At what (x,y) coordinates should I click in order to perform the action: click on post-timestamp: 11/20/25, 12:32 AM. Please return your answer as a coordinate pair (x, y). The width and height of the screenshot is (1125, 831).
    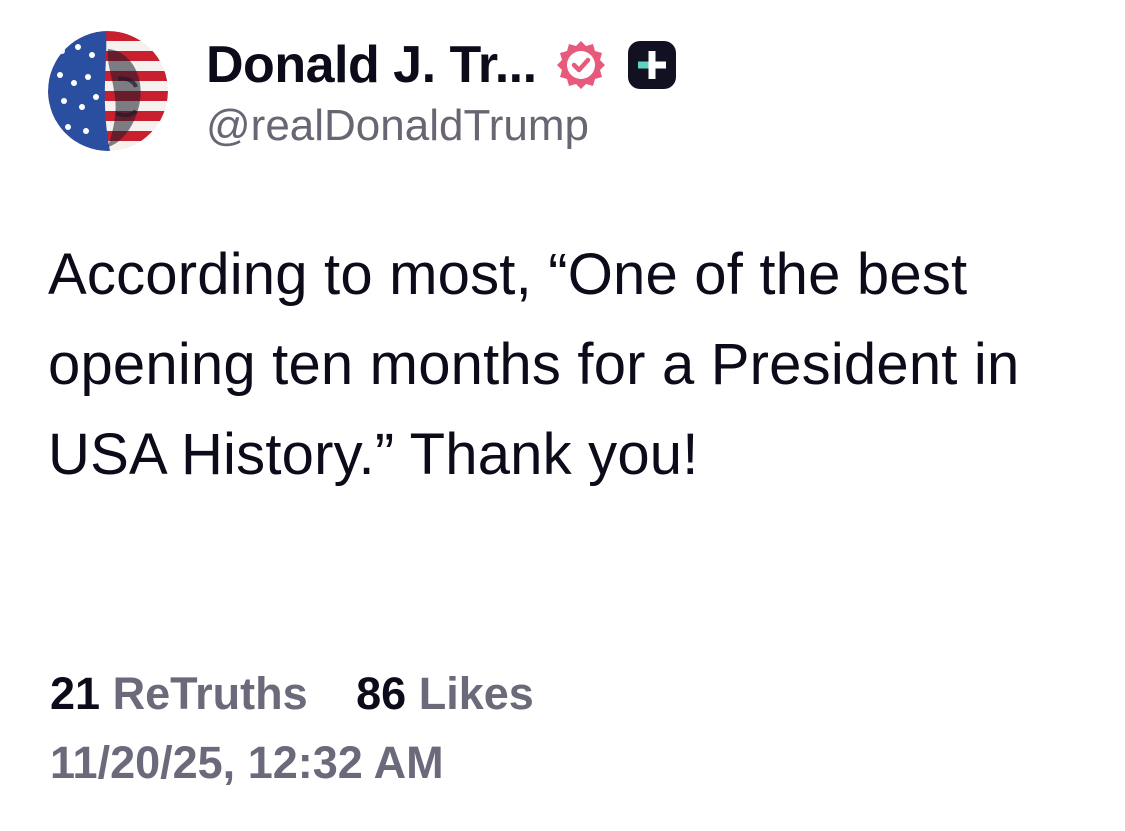
    Looking at the image, I should click on (247, 762).